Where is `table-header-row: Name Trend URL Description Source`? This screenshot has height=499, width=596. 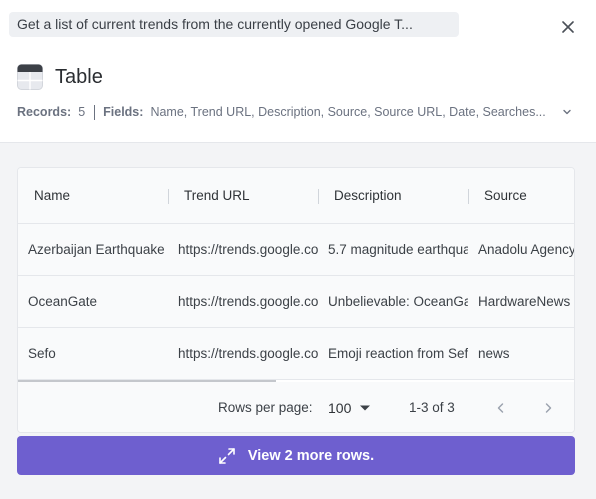 table-header-row: Name Trend URL Description Source is located at coordinates (296, 196).